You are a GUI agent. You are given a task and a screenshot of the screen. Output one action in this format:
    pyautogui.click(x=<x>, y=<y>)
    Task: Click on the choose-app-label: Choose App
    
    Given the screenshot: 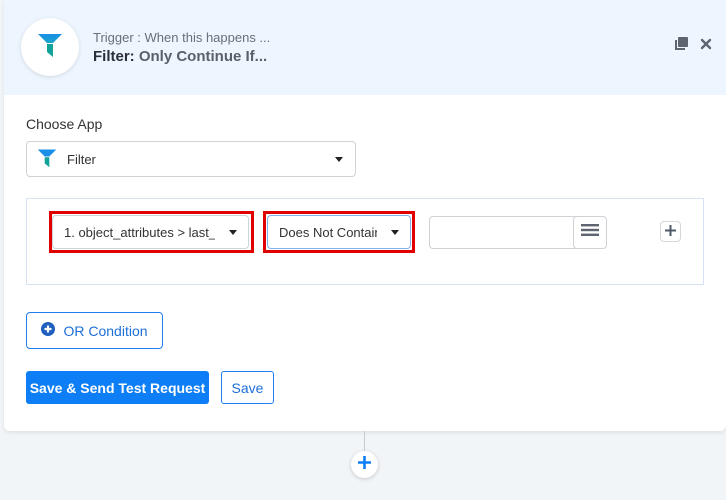 What is the action you would take?
    pyautogui.click(x=64, y=124)
    